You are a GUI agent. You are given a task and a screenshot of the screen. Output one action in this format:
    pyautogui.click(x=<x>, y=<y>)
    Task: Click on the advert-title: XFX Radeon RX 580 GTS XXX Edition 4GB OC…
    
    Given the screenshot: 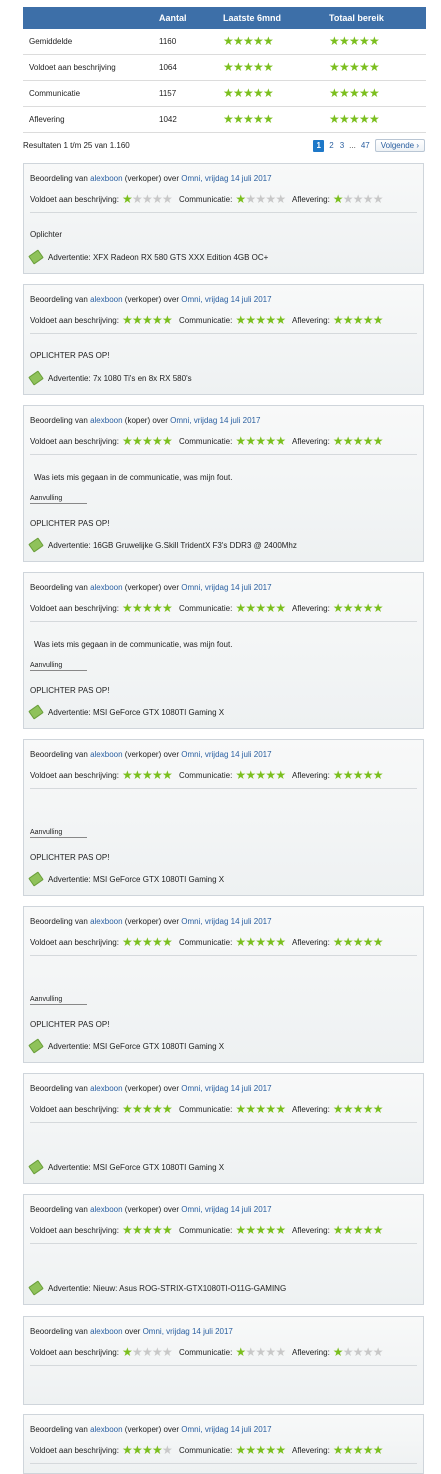 What is the action you would take?
    pyautogui.click(x=180, y=257)
    